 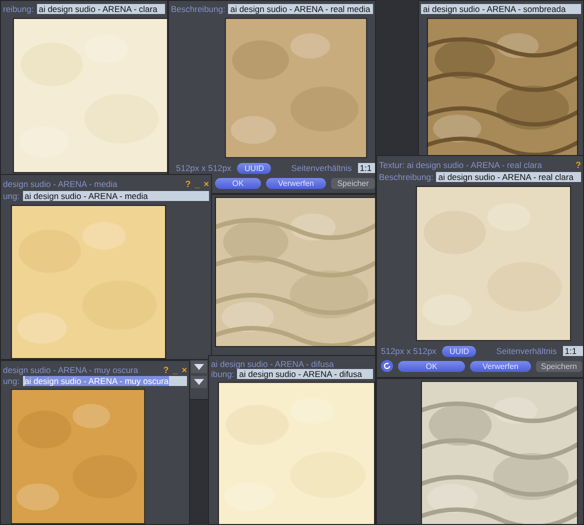 I want to click on description-field: ai design sudio - ARENA - real clara, so click(x=508, y=177).